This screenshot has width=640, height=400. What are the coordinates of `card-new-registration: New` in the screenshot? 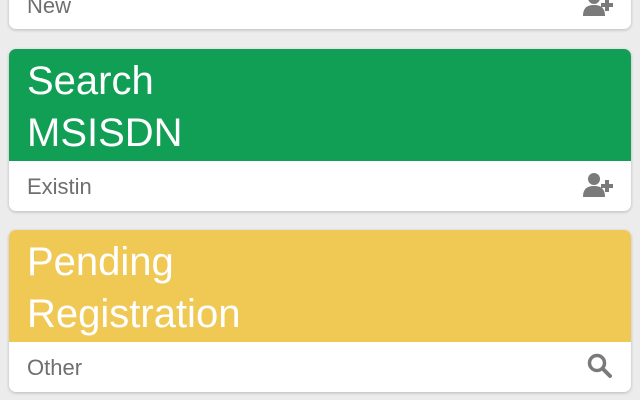 It's located at (320, 14).